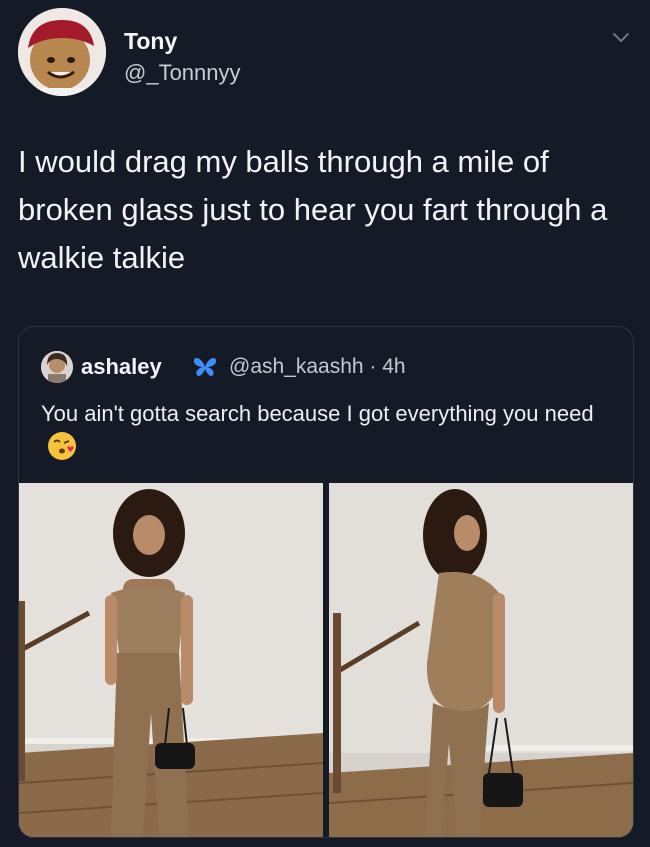  Describe the element at coordinates (205, 367) in the screenshot. I see `butterfly-icon` at that location.